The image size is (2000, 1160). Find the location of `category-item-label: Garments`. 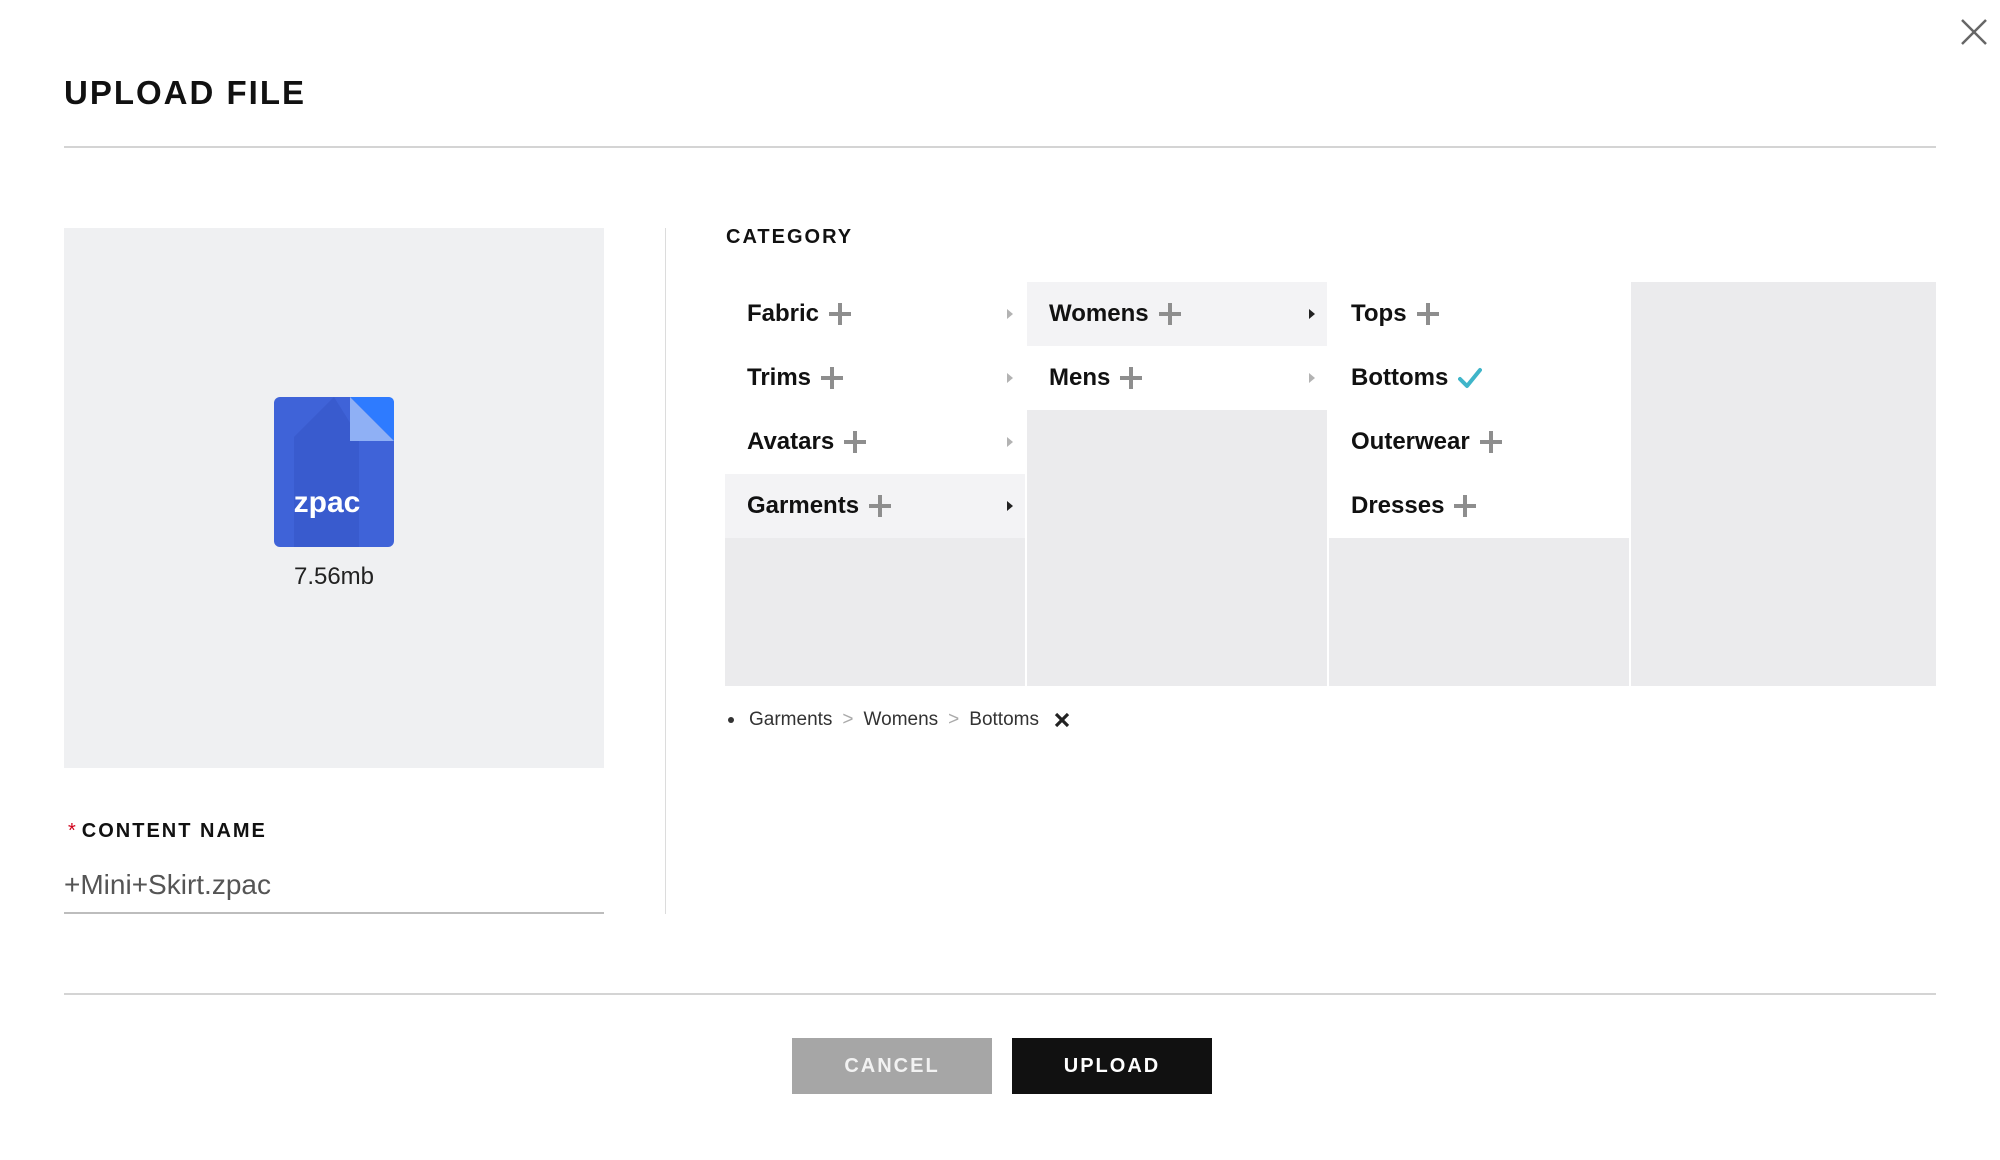

category-item-label: Garments is located at coordinates (803, 505).